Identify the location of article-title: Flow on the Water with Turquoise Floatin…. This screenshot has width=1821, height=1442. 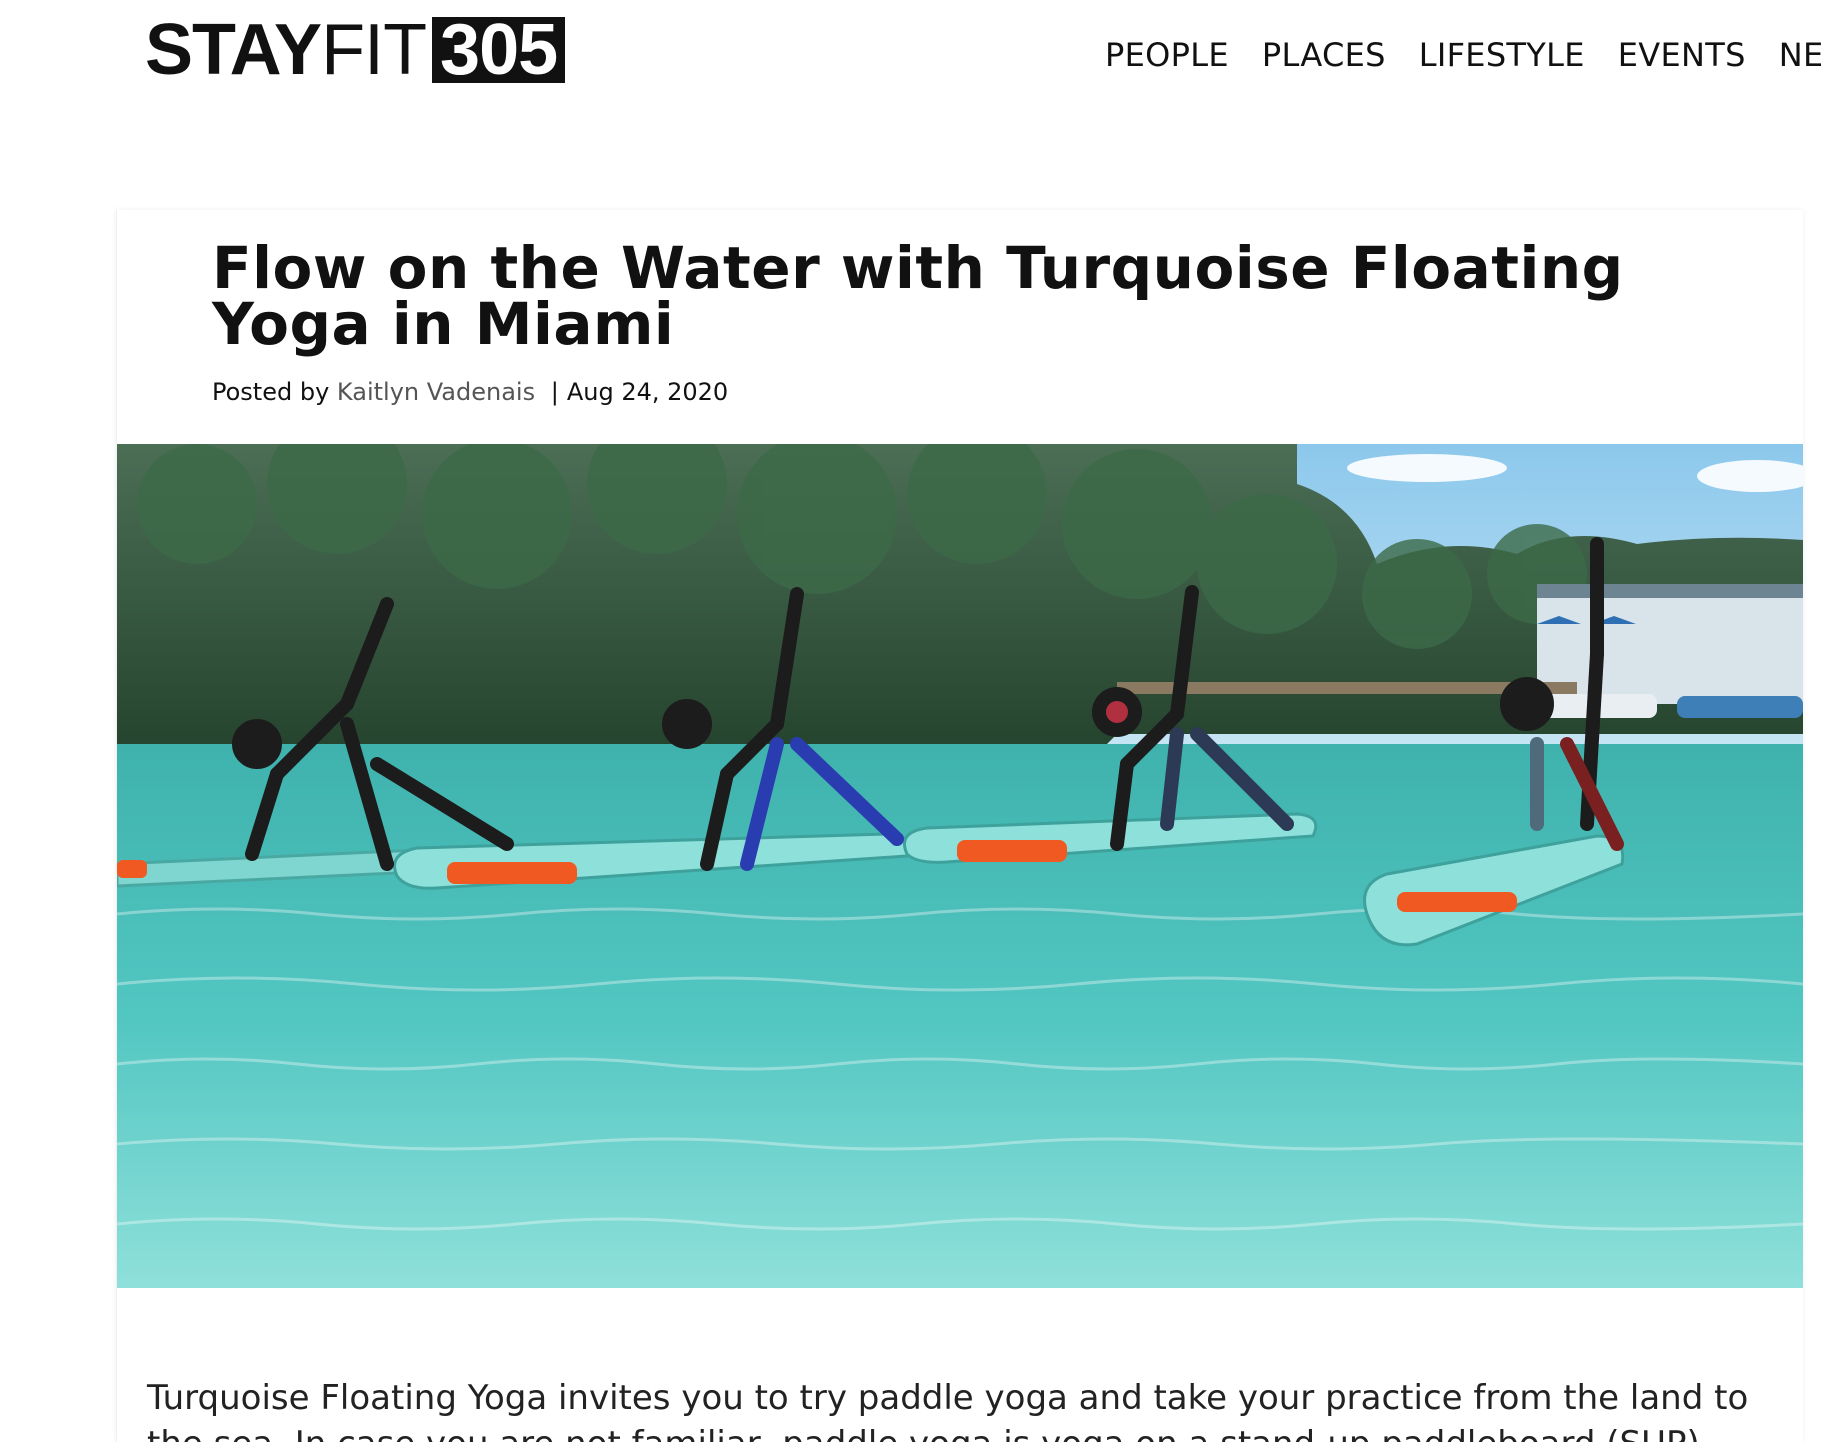
(918, 296).